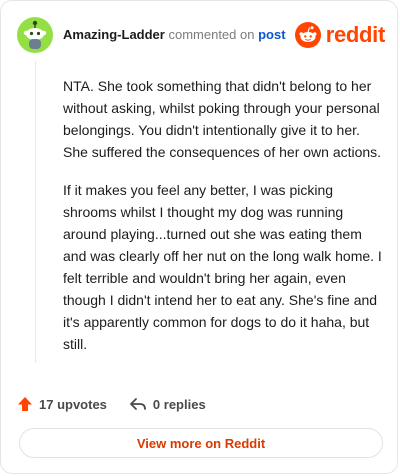 This screenshot has width=400, height=476. I want to click on user-avatar, so click(35, 35).